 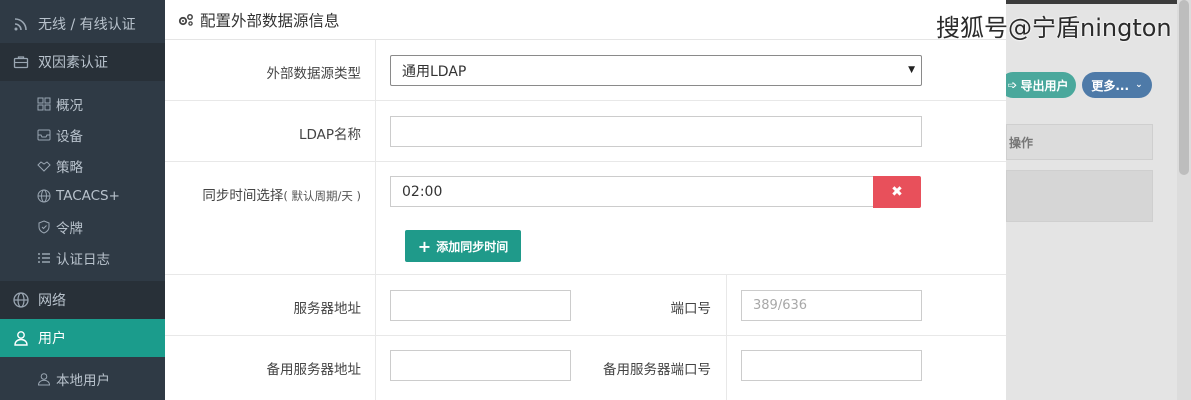 What do you see at coordinates (69, 106) in the screenshot?
I see `sidebar-item-label: 概况` at bounding box center [69, 106].